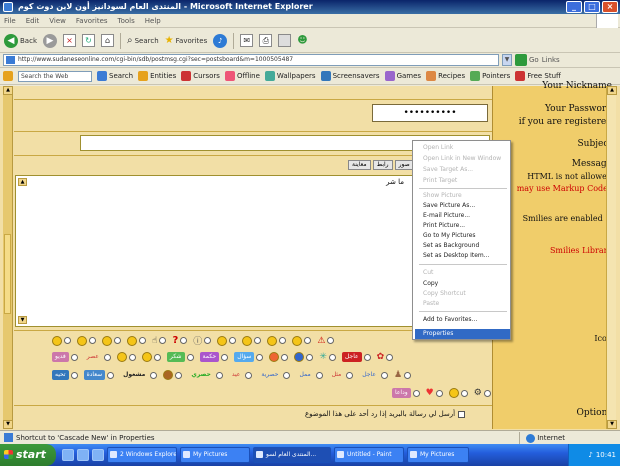 The image size is (620, 466). I want to click on icon-option: ⚠, so click(326, 341).